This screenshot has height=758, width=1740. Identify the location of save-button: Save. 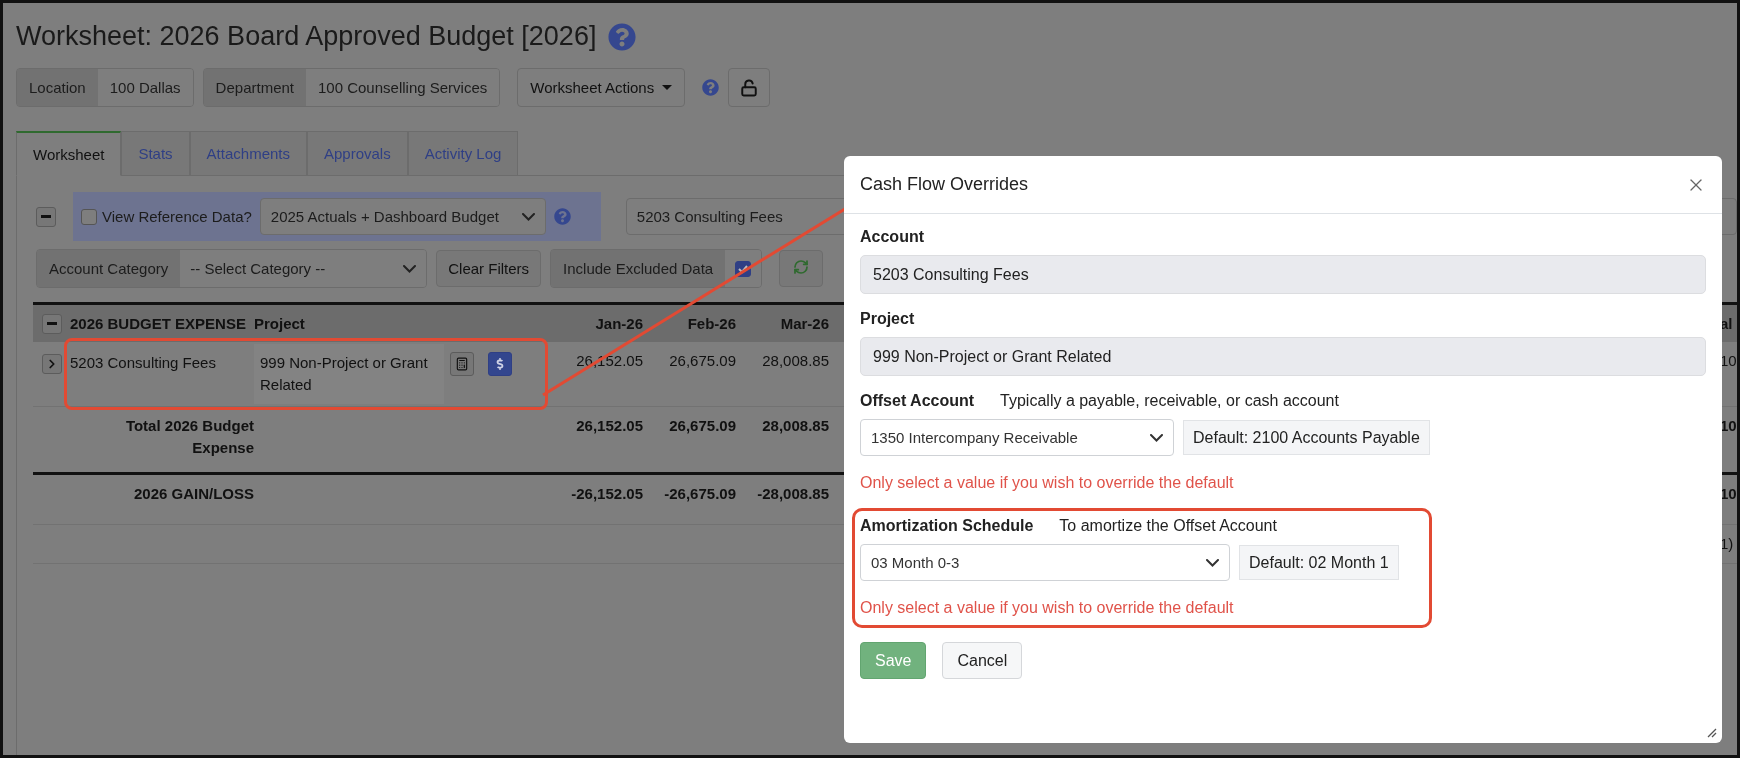
(893, 660).